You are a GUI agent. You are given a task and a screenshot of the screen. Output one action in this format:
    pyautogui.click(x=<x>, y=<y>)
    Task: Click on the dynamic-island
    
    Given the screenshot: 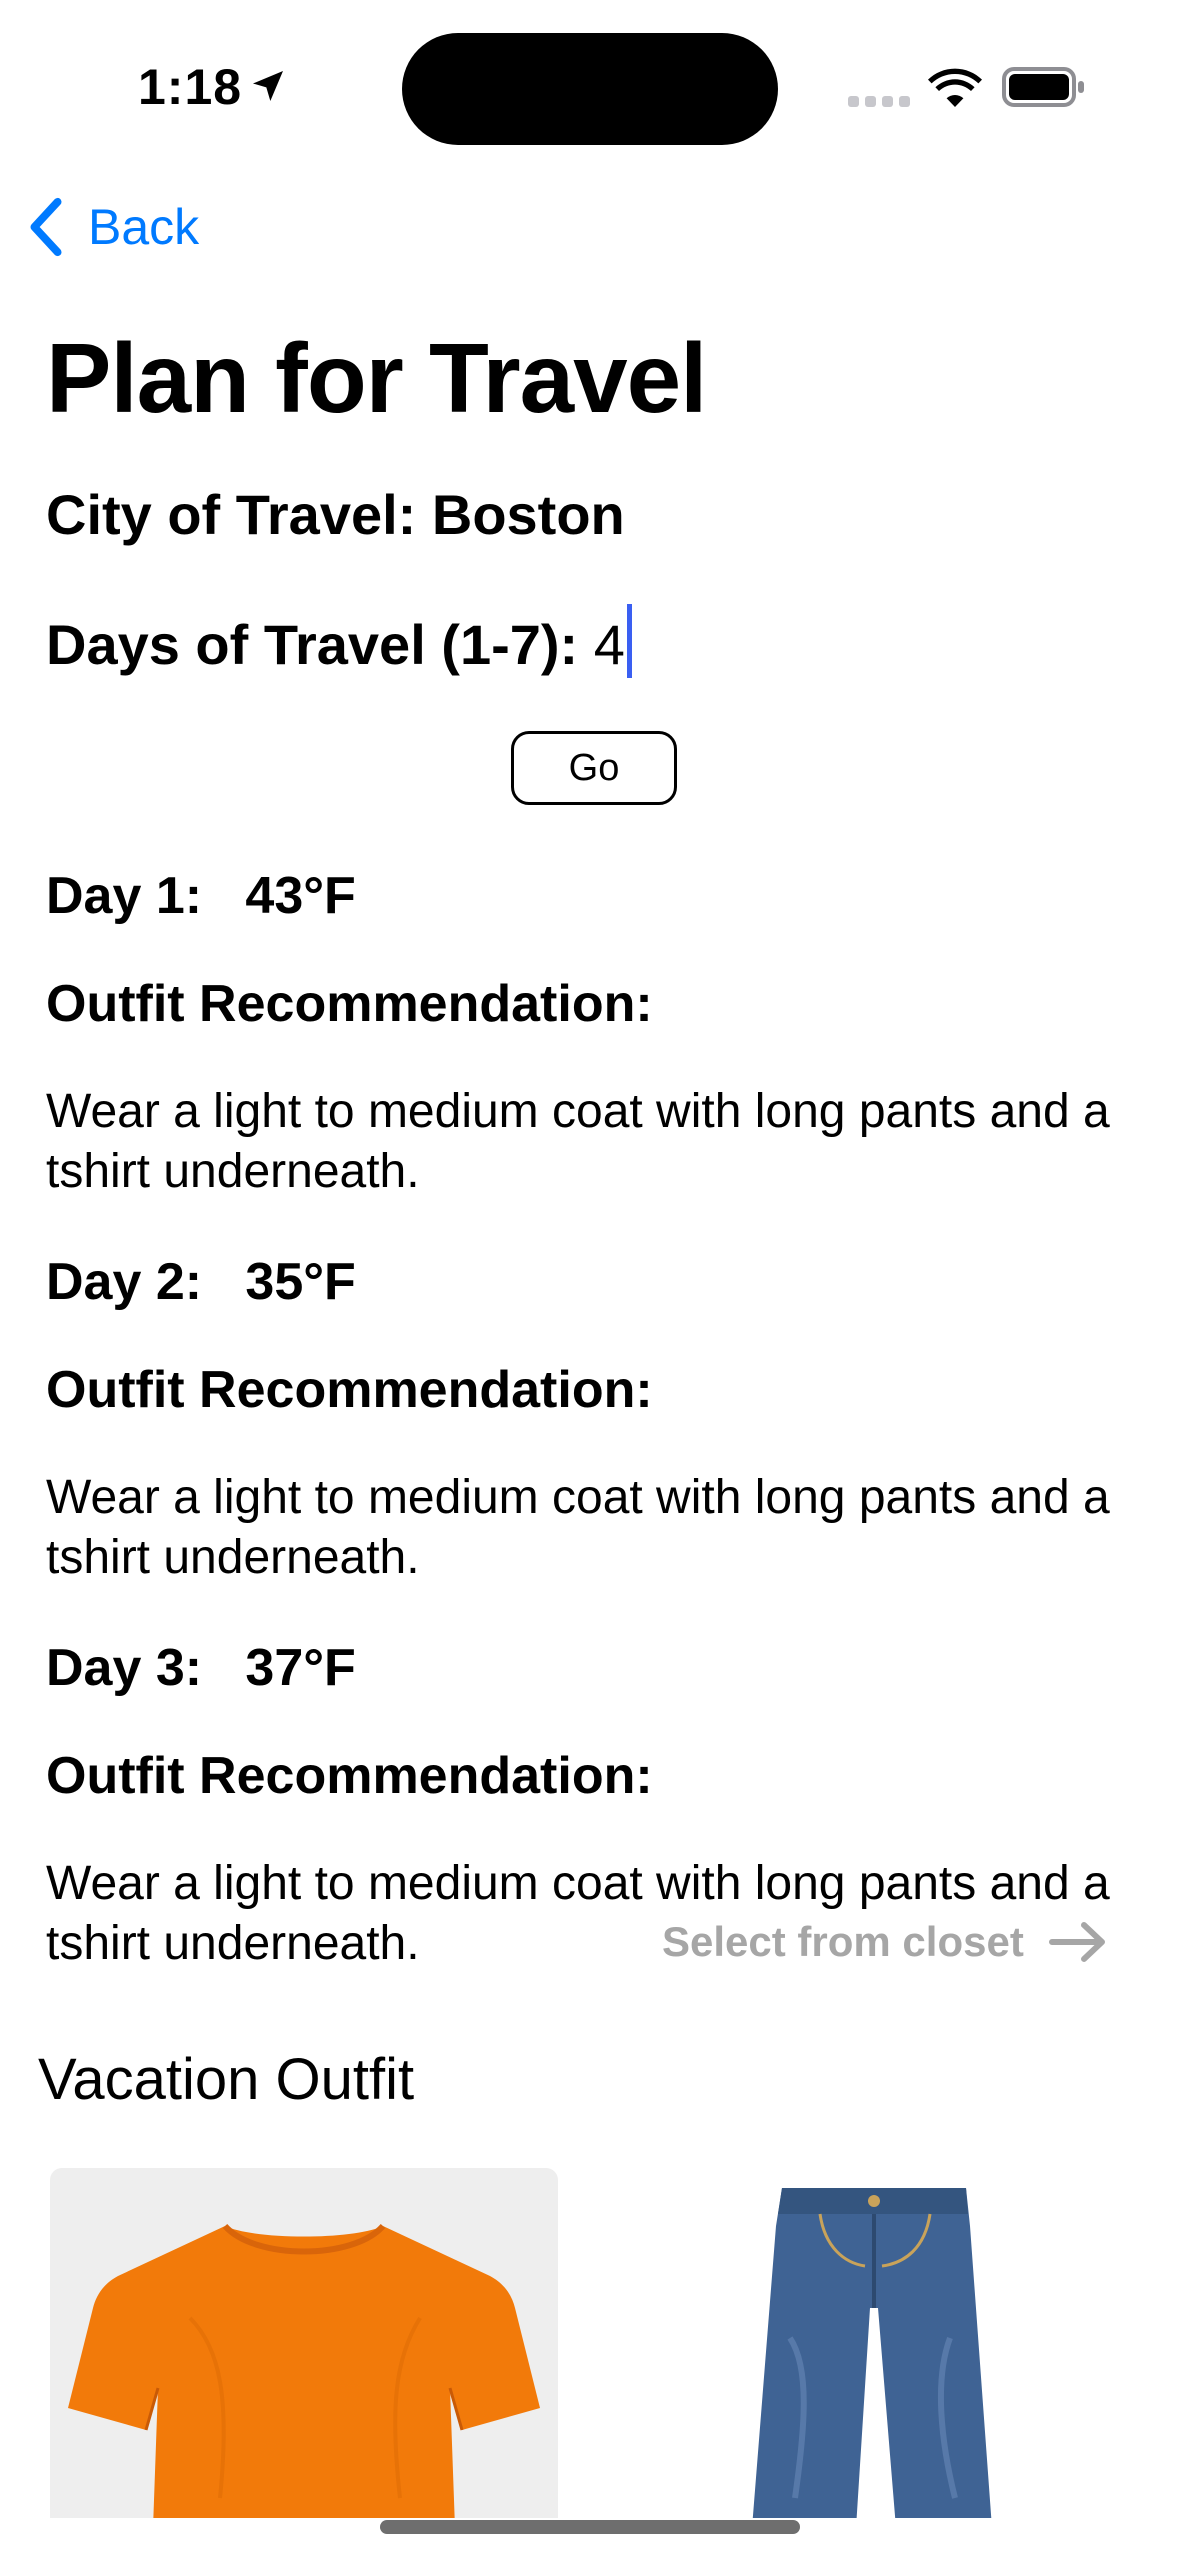 What is the action you would take?
    pyautogui.click(x=590, y=89)
    